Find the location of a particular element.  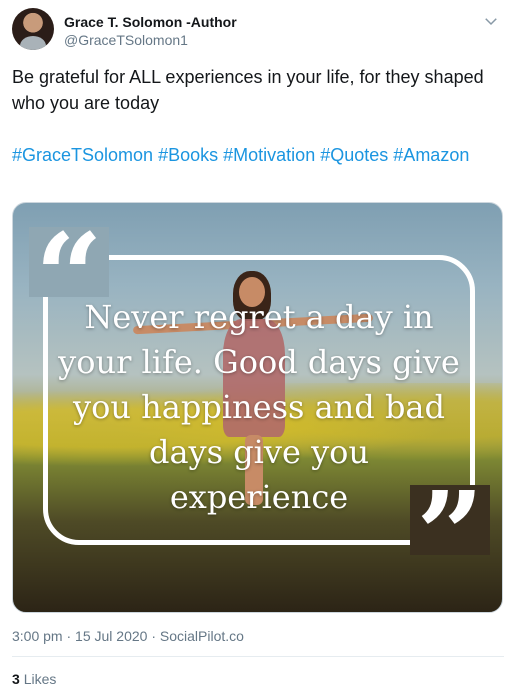

hashtag-link: #Books is located at coordinates (188, 155).